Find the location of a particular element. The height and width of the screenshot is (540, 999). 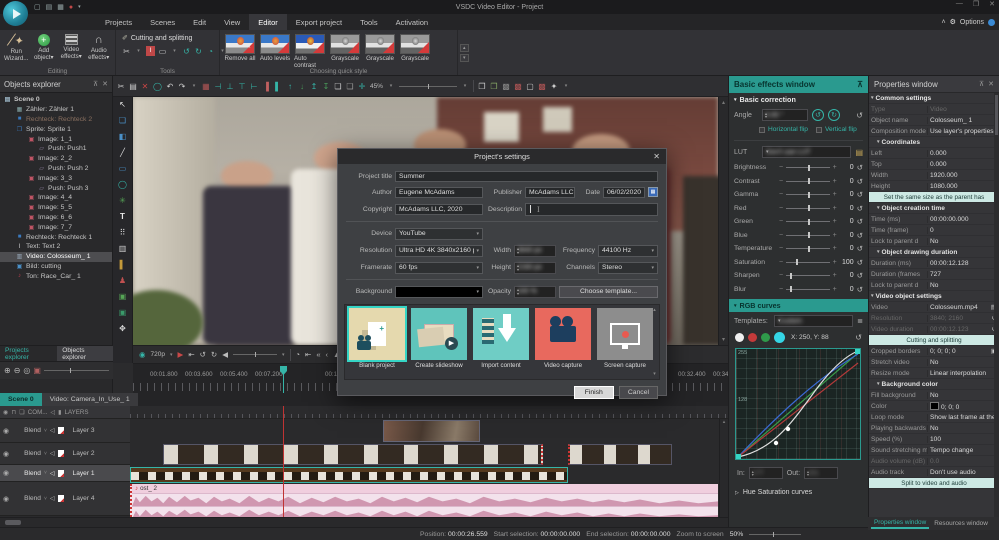

playback-icon: ↺ is located at coordinates (203, 354).